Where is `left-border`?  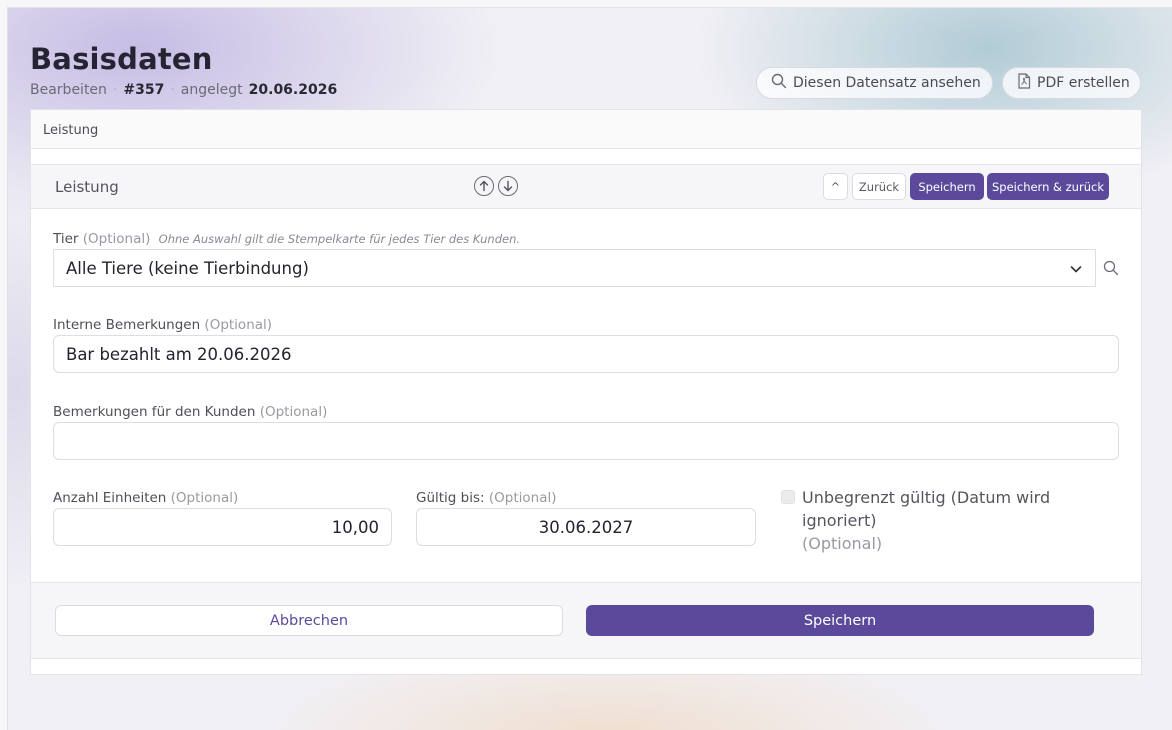
left-border is located at coordinates (3, 365).